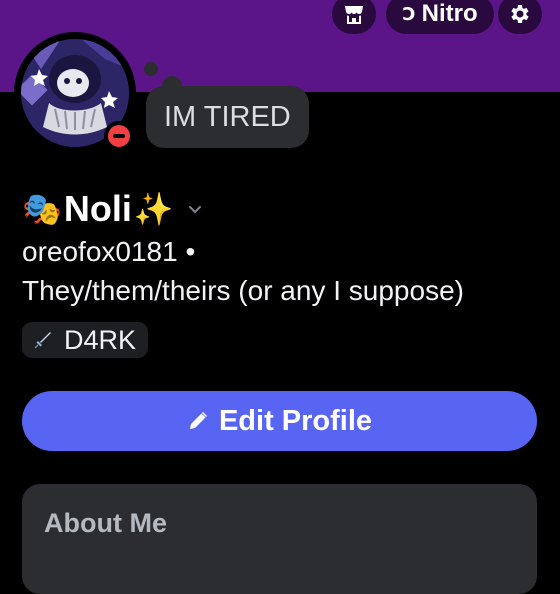 The width and height of the screenshot is (560, 594). What do you see at coordinates (409, 13) in the screenshot?
I see `nitro-icon: Ↄ` at bounding box center [409, 13].